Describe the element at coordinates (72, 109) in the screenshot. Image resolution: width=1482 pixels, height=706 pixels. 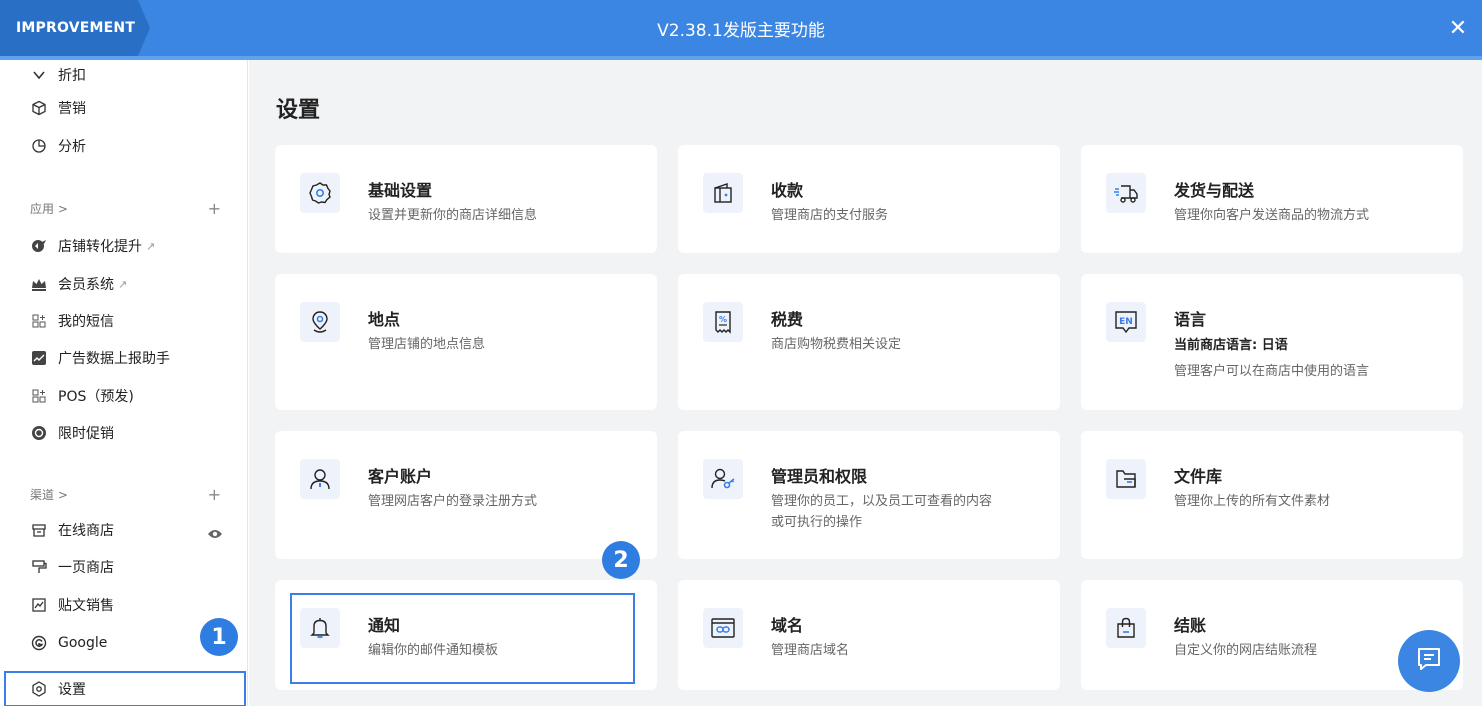
I see `sidebar-item-label: 营销` at that location.